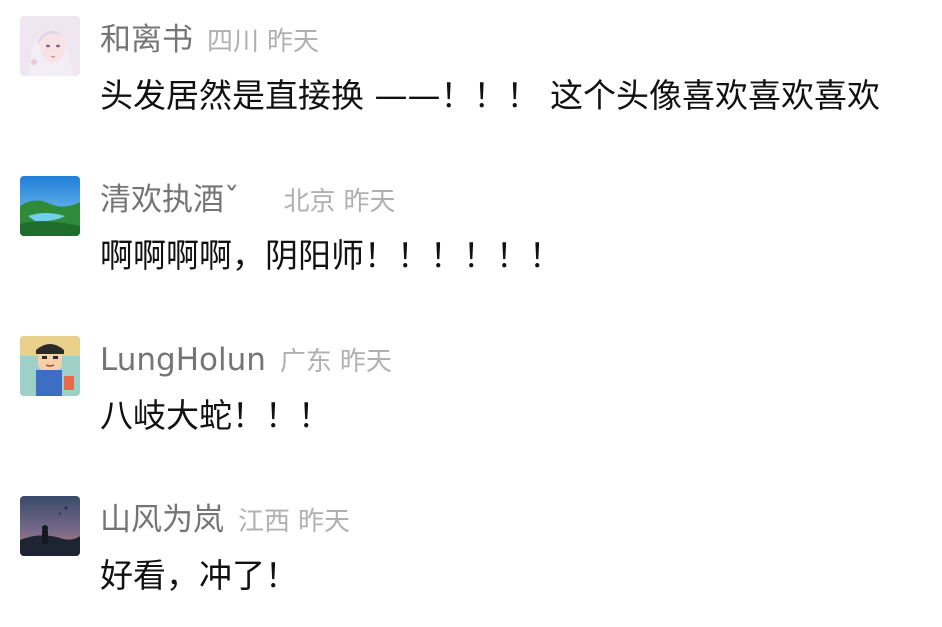 The height and width of the screenshot is (627, 942). I want to click on avatar-dusk-scene-icon, so click(50, 526).